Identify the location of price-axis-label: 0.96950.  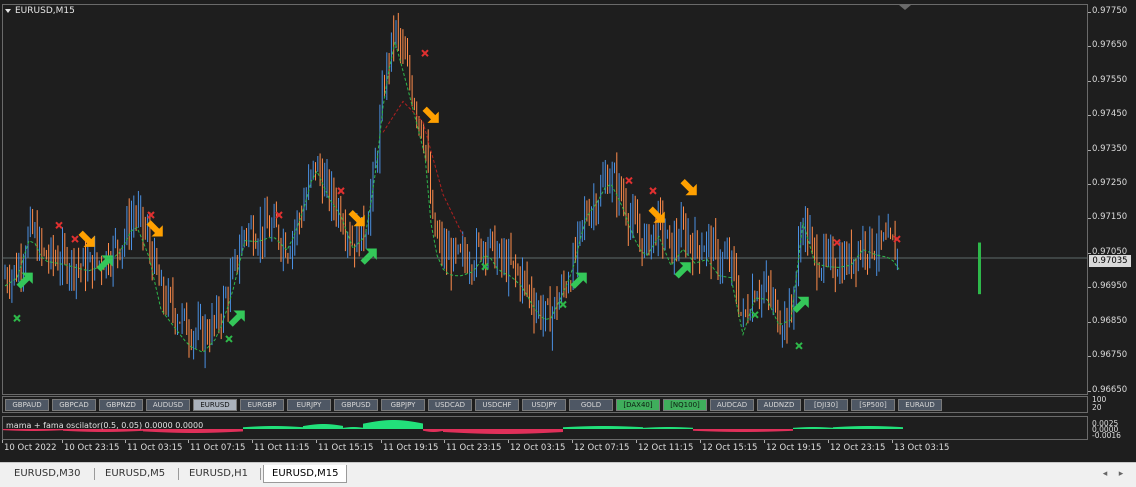
(1110, 286).